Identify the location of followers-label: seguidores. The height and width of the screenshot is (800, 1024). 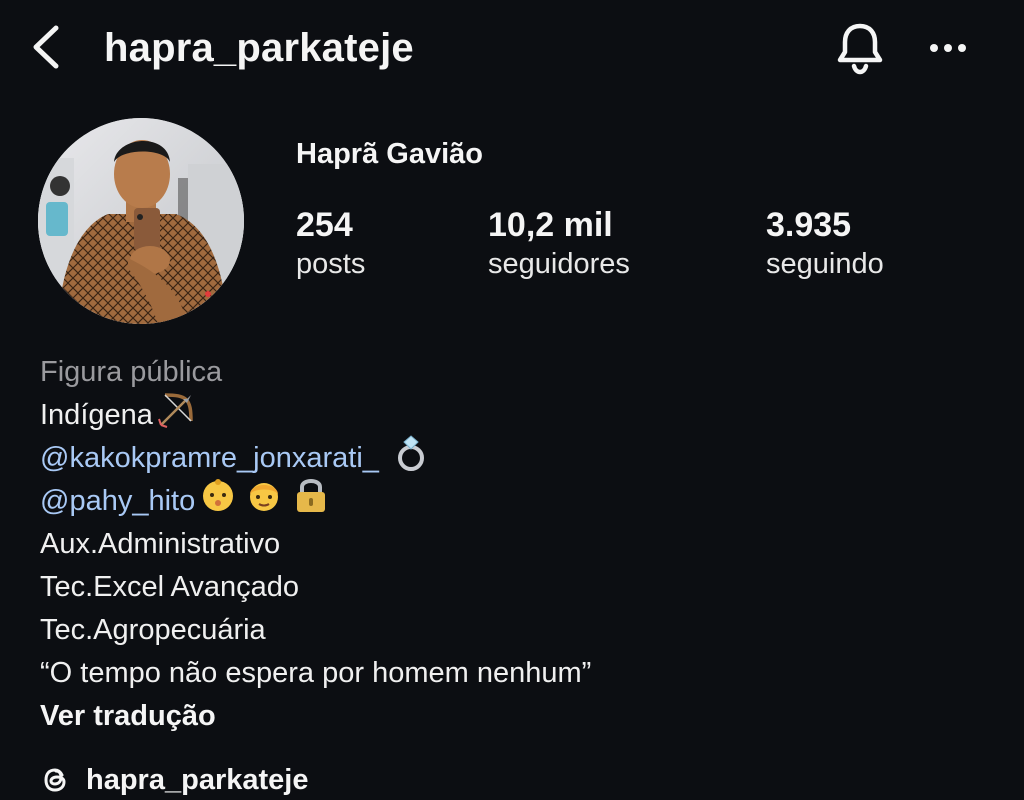
(559, 264).